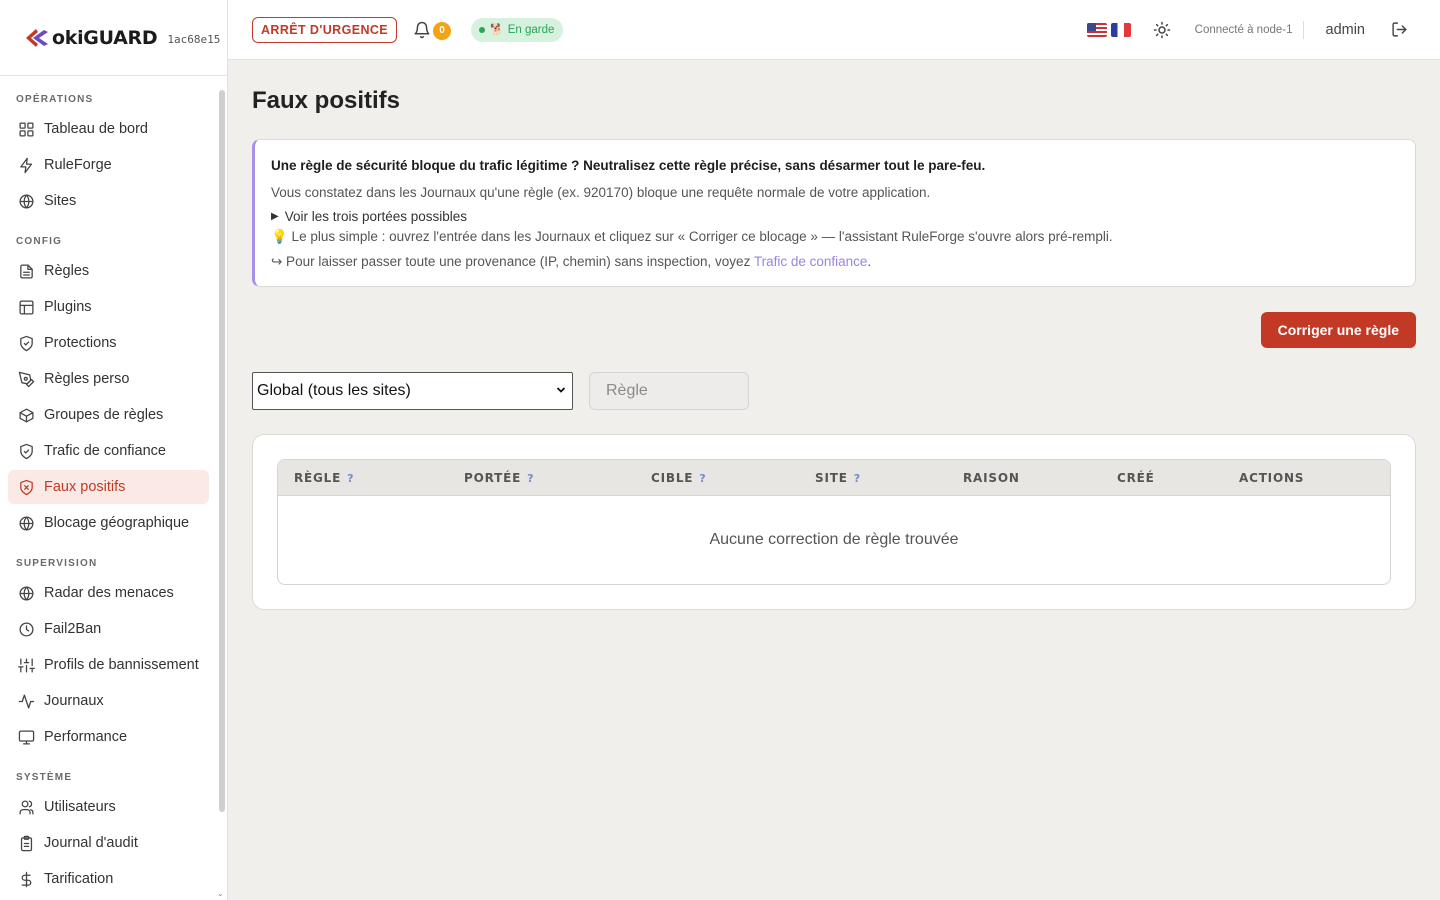 The image size is (1440, 900). I want to click on column-header-6: ACTIONS, so click(1271, 478).